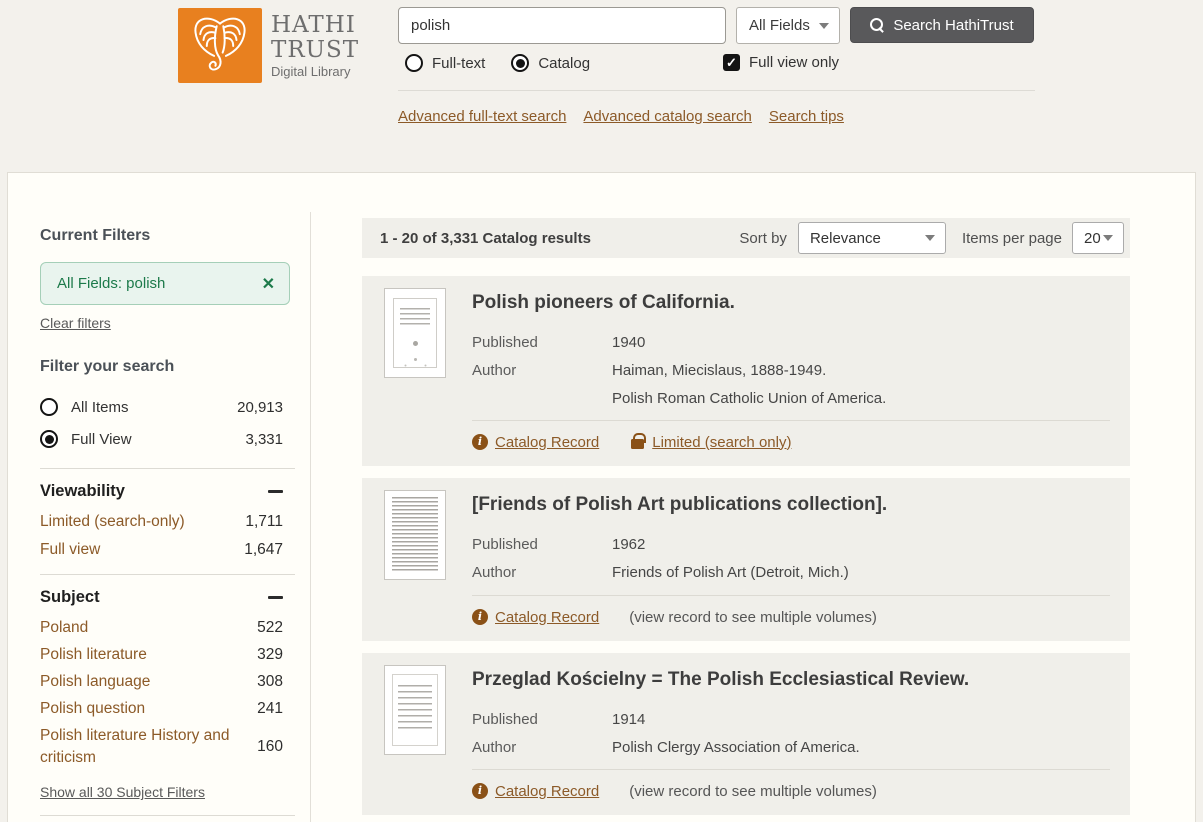  What do you see at coordinates (270, 681) in the screenshot?
I see `facet-count: 308` at bounding box center [270, 681].